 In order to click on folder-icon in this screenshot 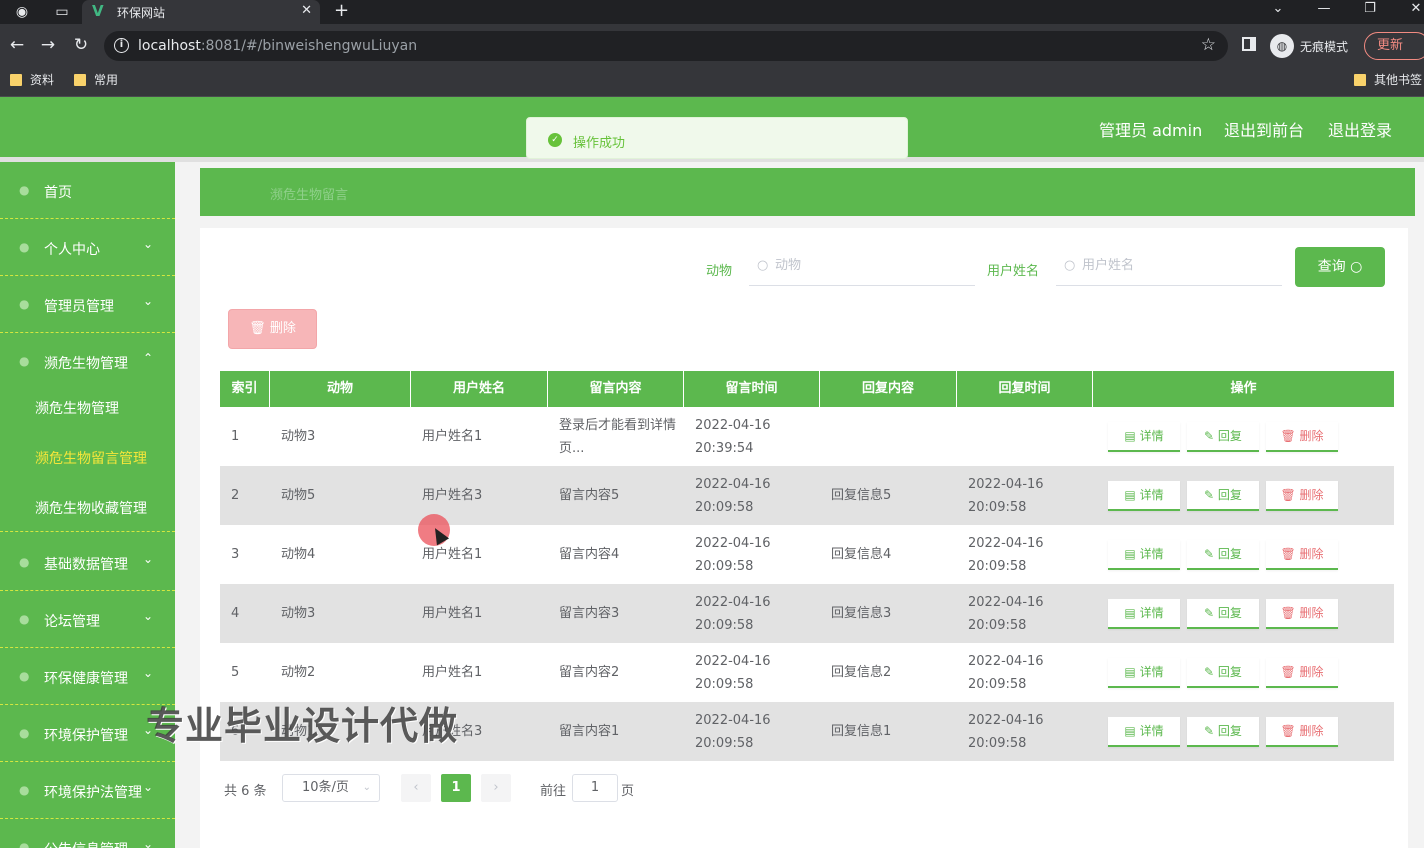, I will do `click(80, 79)`.